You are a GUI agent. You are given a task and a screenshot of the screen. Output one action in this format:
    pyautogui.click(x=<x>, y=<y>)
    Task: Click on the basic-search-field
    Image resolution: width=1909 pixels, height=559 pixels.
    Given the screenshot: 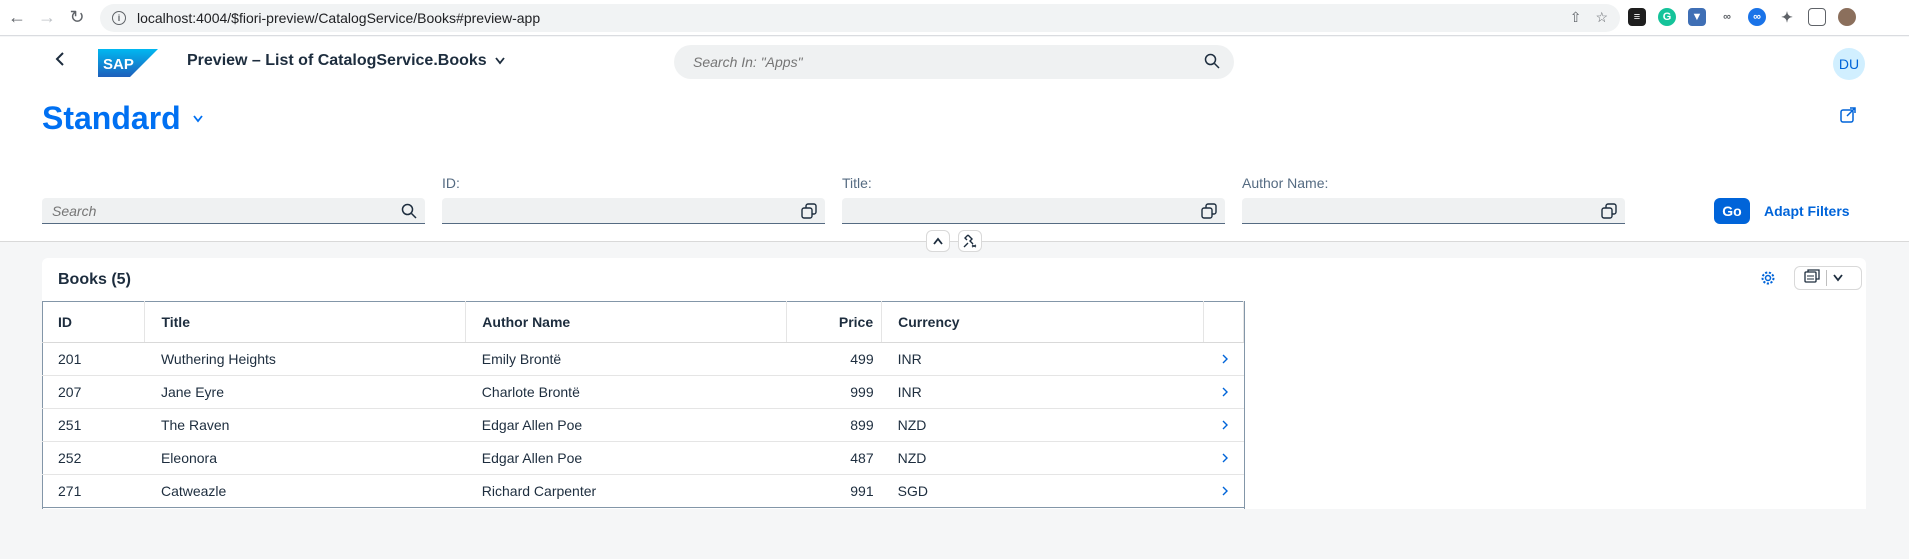 What is the action you would take?
    pyautogui.click(x=233, y=211)
    